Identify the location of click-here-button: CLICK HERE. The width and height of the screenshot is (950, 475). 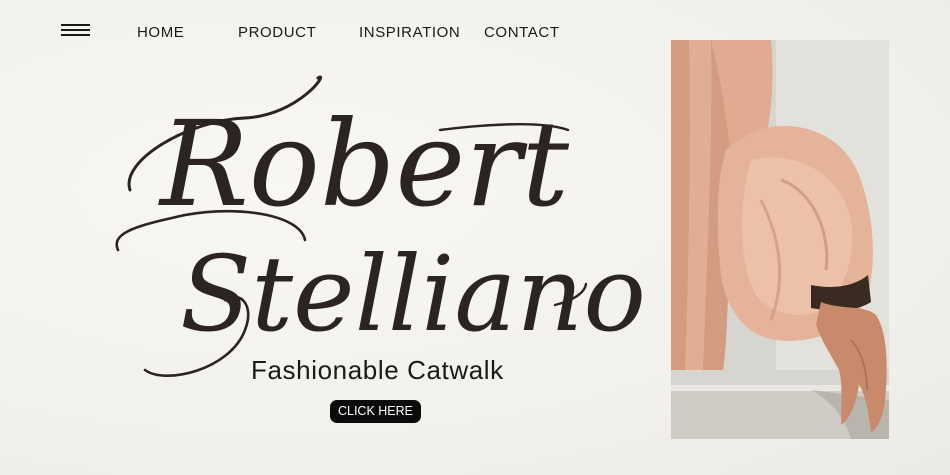
(375, 411).